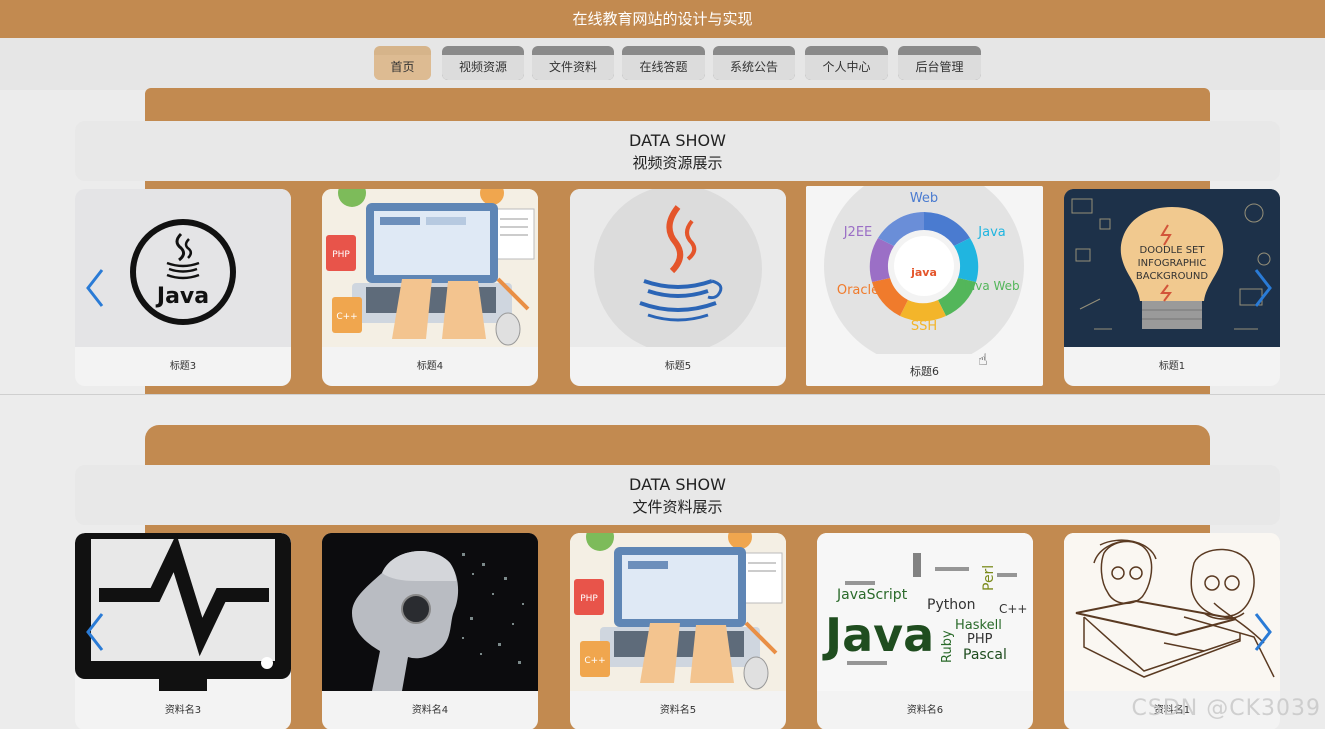  Describe the element at coordinates (924, 198) in the screenshot. I see `wheel-label-web: Web` at that location.